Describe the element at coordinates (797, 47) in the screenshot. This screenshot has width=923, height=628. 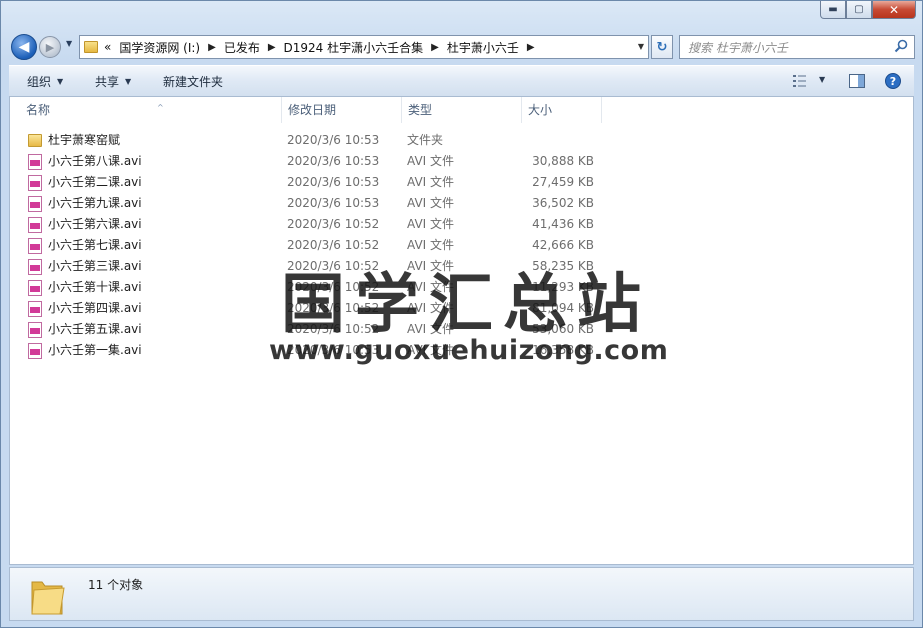
I see `search-box: 搜索 杜宇萧小六壬` at that location.